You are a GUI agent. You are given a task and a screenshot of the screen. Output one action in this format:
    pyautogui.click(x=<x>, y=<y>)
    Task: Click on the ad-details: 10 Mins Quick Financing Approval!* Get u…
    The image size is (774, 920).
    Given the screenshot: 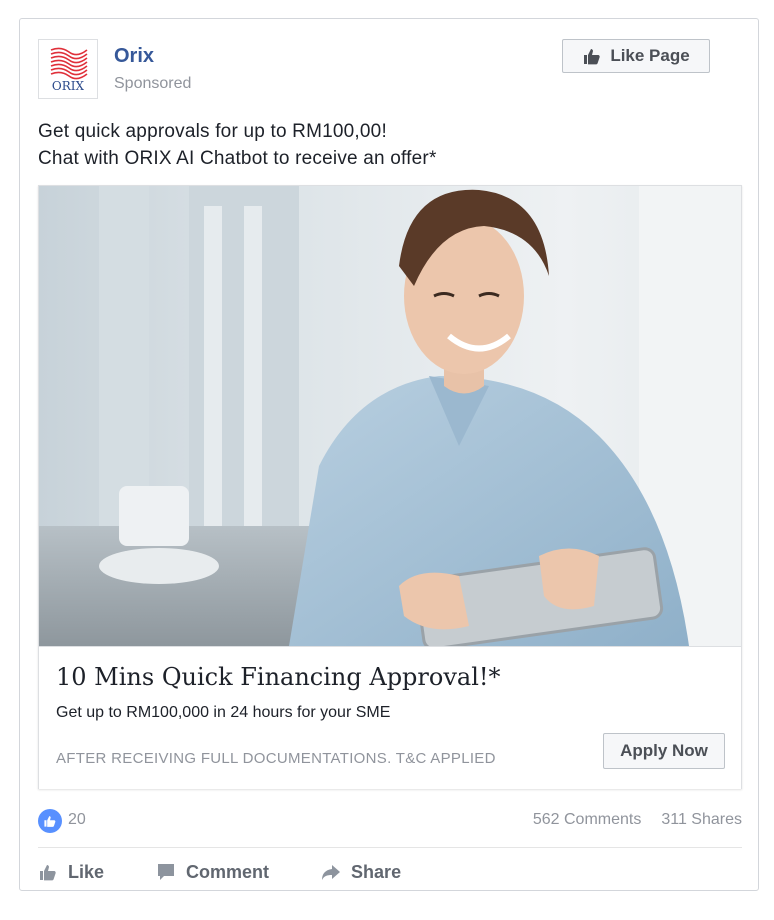 What is the action you would take?
    pyautogui.click(x=390, y=717)
    